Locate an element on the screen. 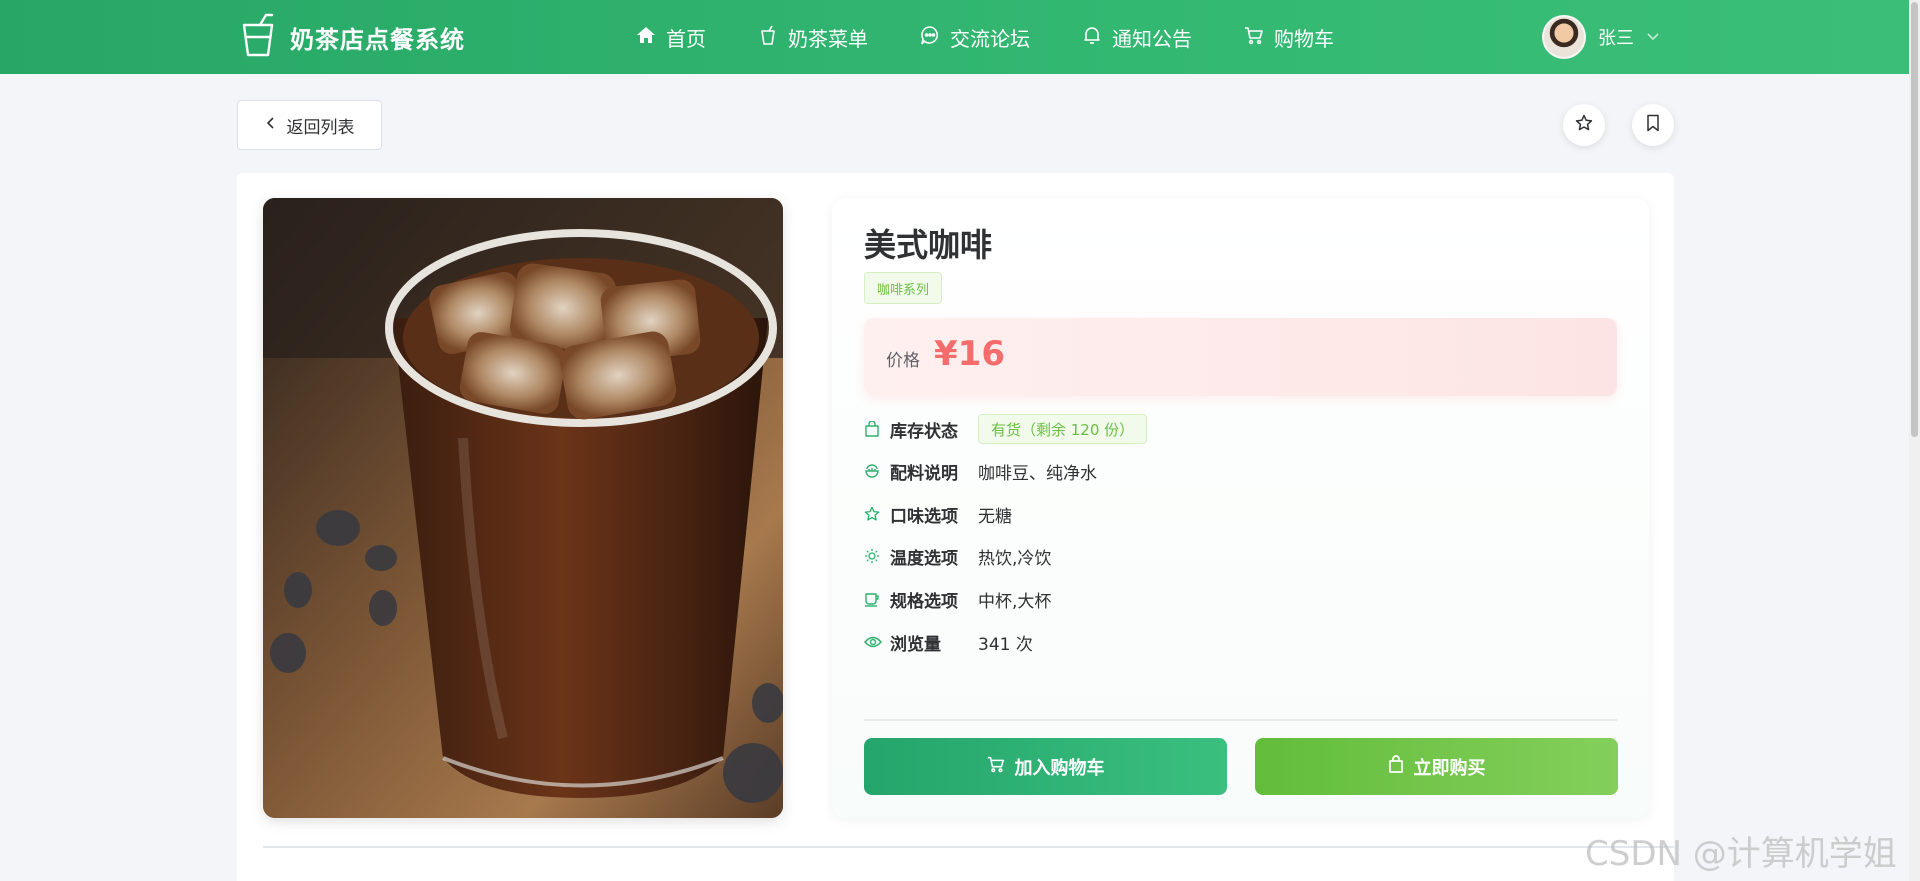 This screenshot has width=1920, height=881. buy-now-label: 立即购买 is located at coordinates (1449, 768).